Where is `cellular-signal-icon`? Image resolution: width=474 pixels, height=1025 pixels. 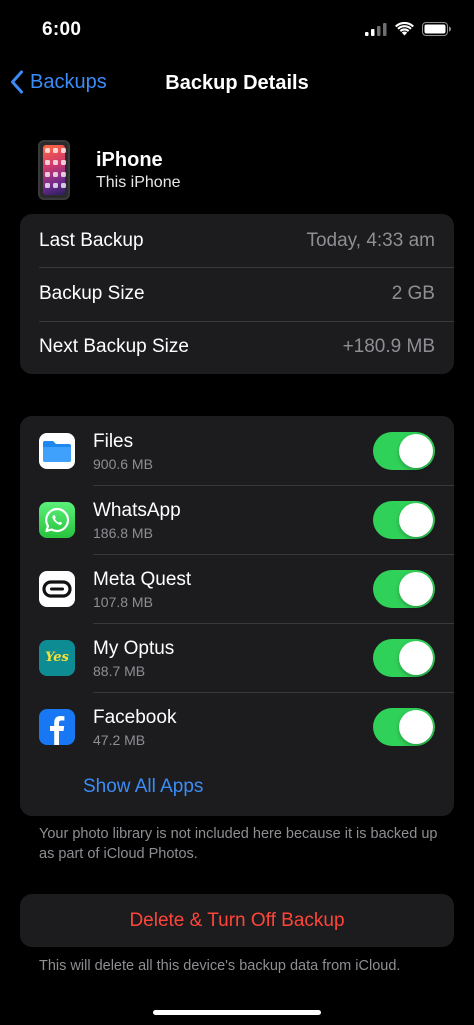
cellular-signal-icon is located at coordinates (376, 29).